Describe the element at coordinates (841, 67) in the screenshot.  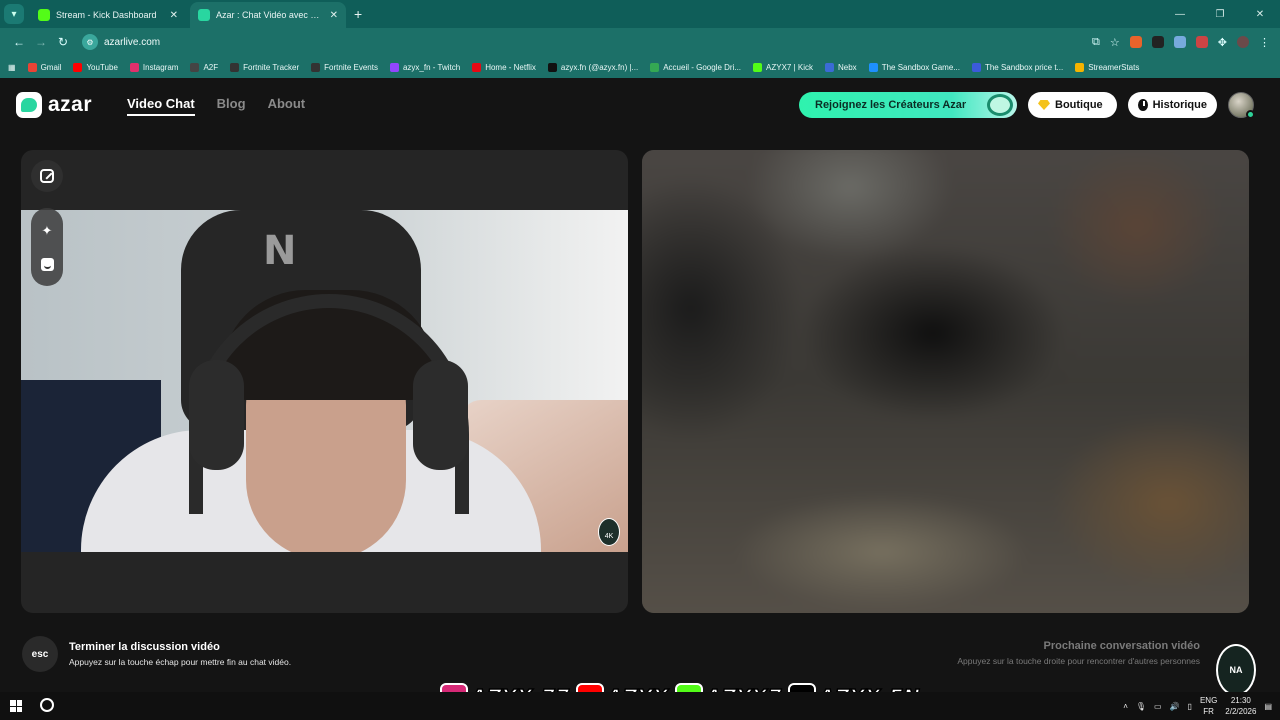
I see `bookmark-item: Nebx` at that location.